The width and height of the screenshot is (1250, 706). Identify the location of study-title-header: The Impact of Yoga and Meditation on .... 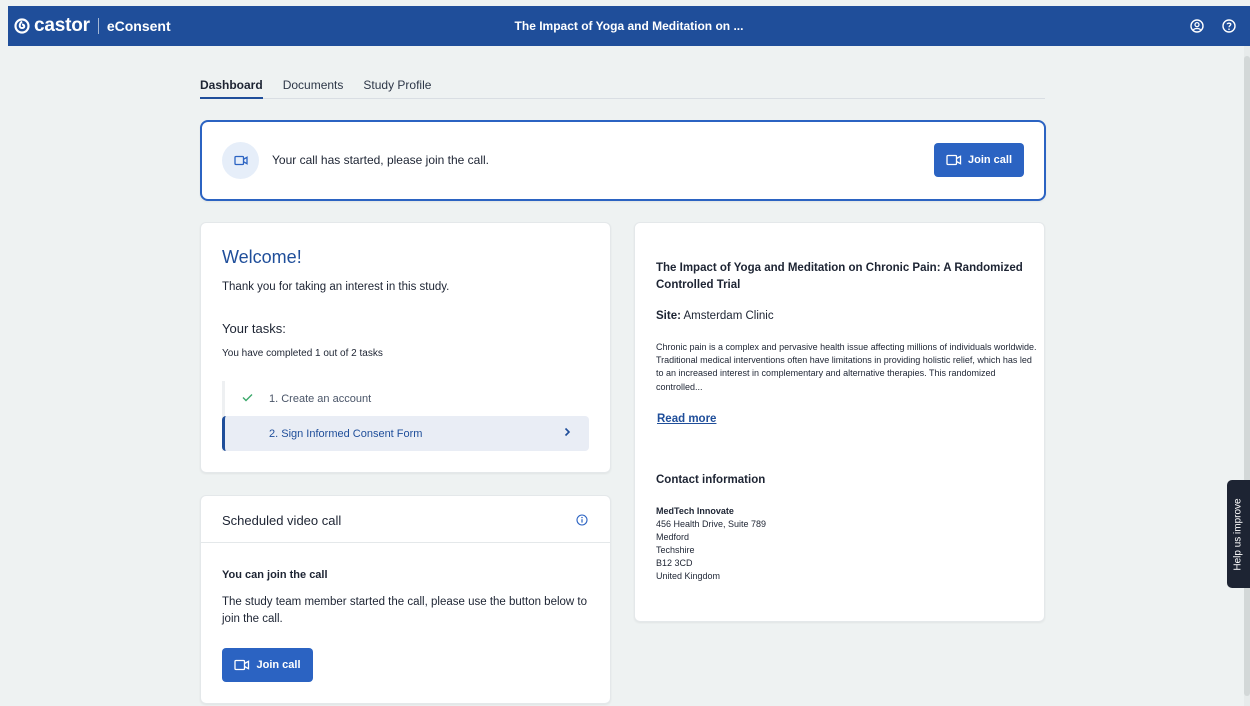
(629, 26).